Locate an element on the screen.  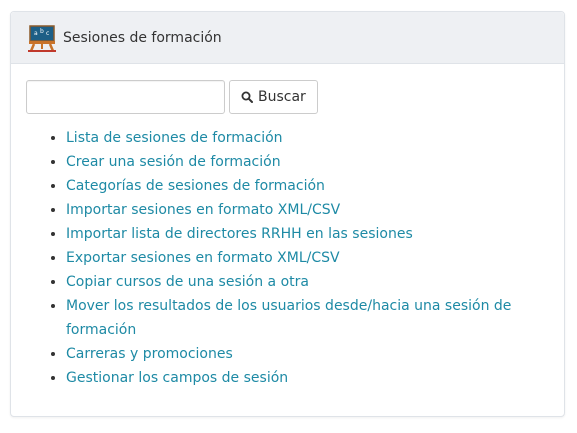
svg-text: b is located at coordinates (42, 31).